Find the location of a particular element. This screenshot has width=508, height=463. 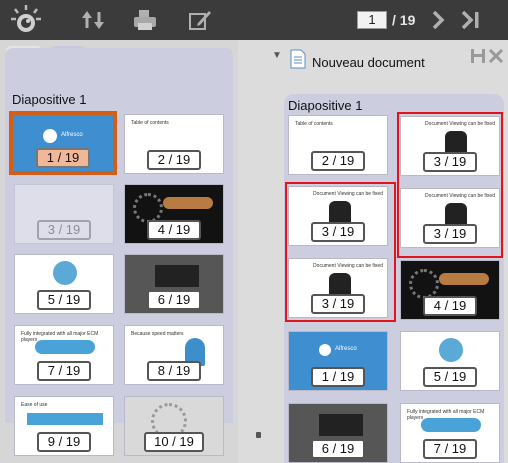

slide-thumb-10: 10 / 19 is located at coordinates (174, 426).